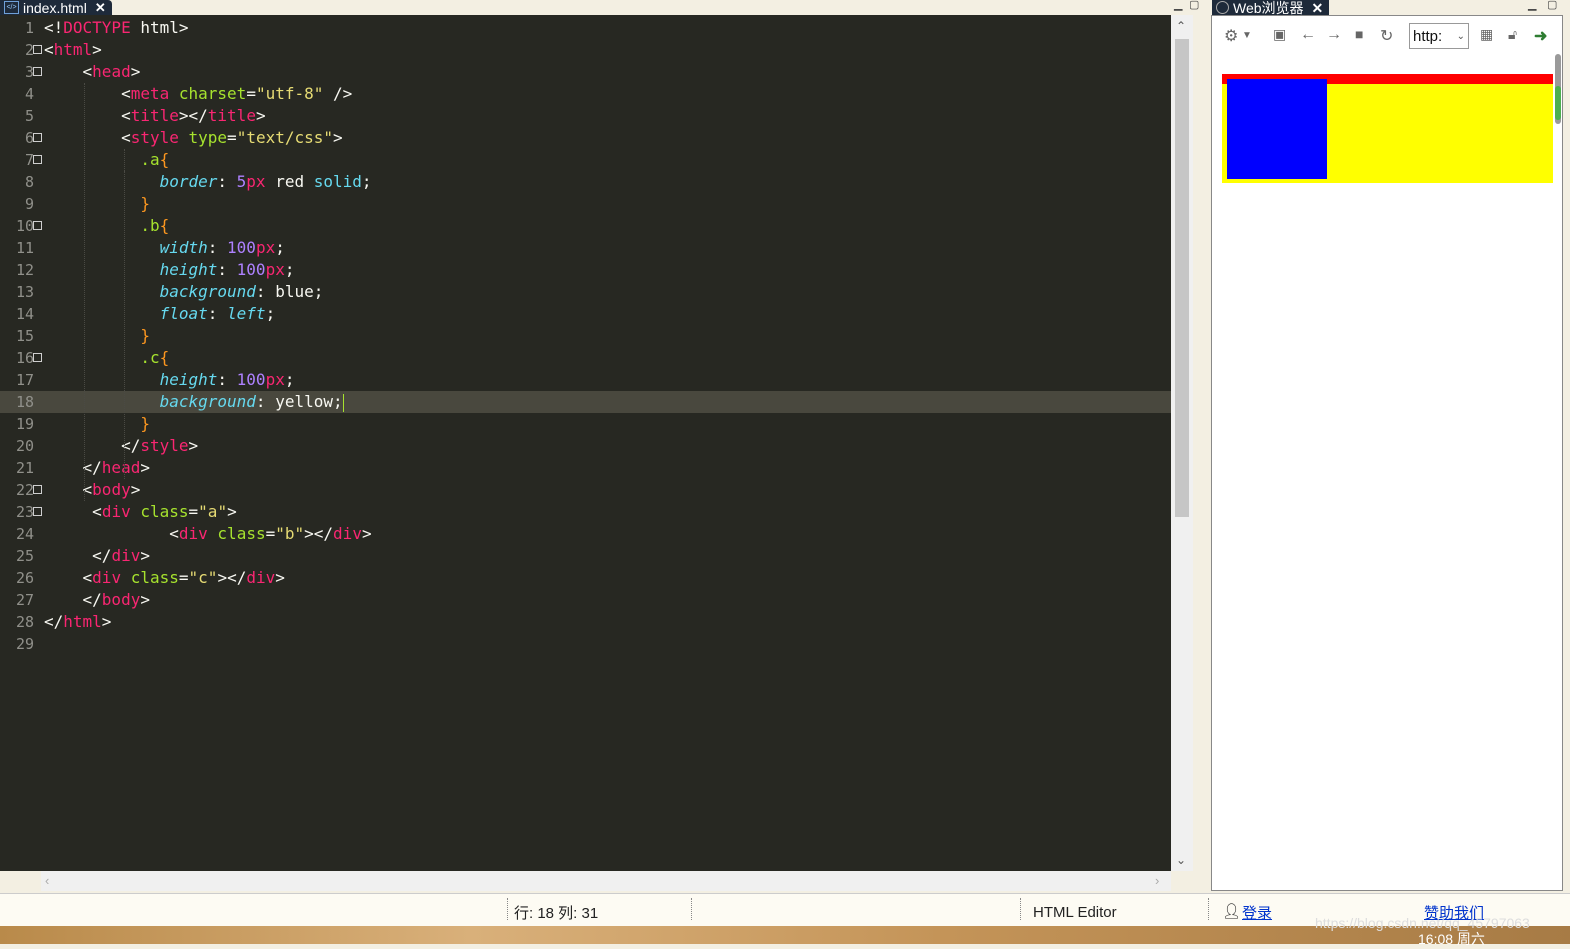 Image resolution: width=1570 pixels, height=949 pixels. Describe the element at coordinates (585, 28) in the screenshot. I see `code-line: 1 <!DOCTYPE html>` at that location.